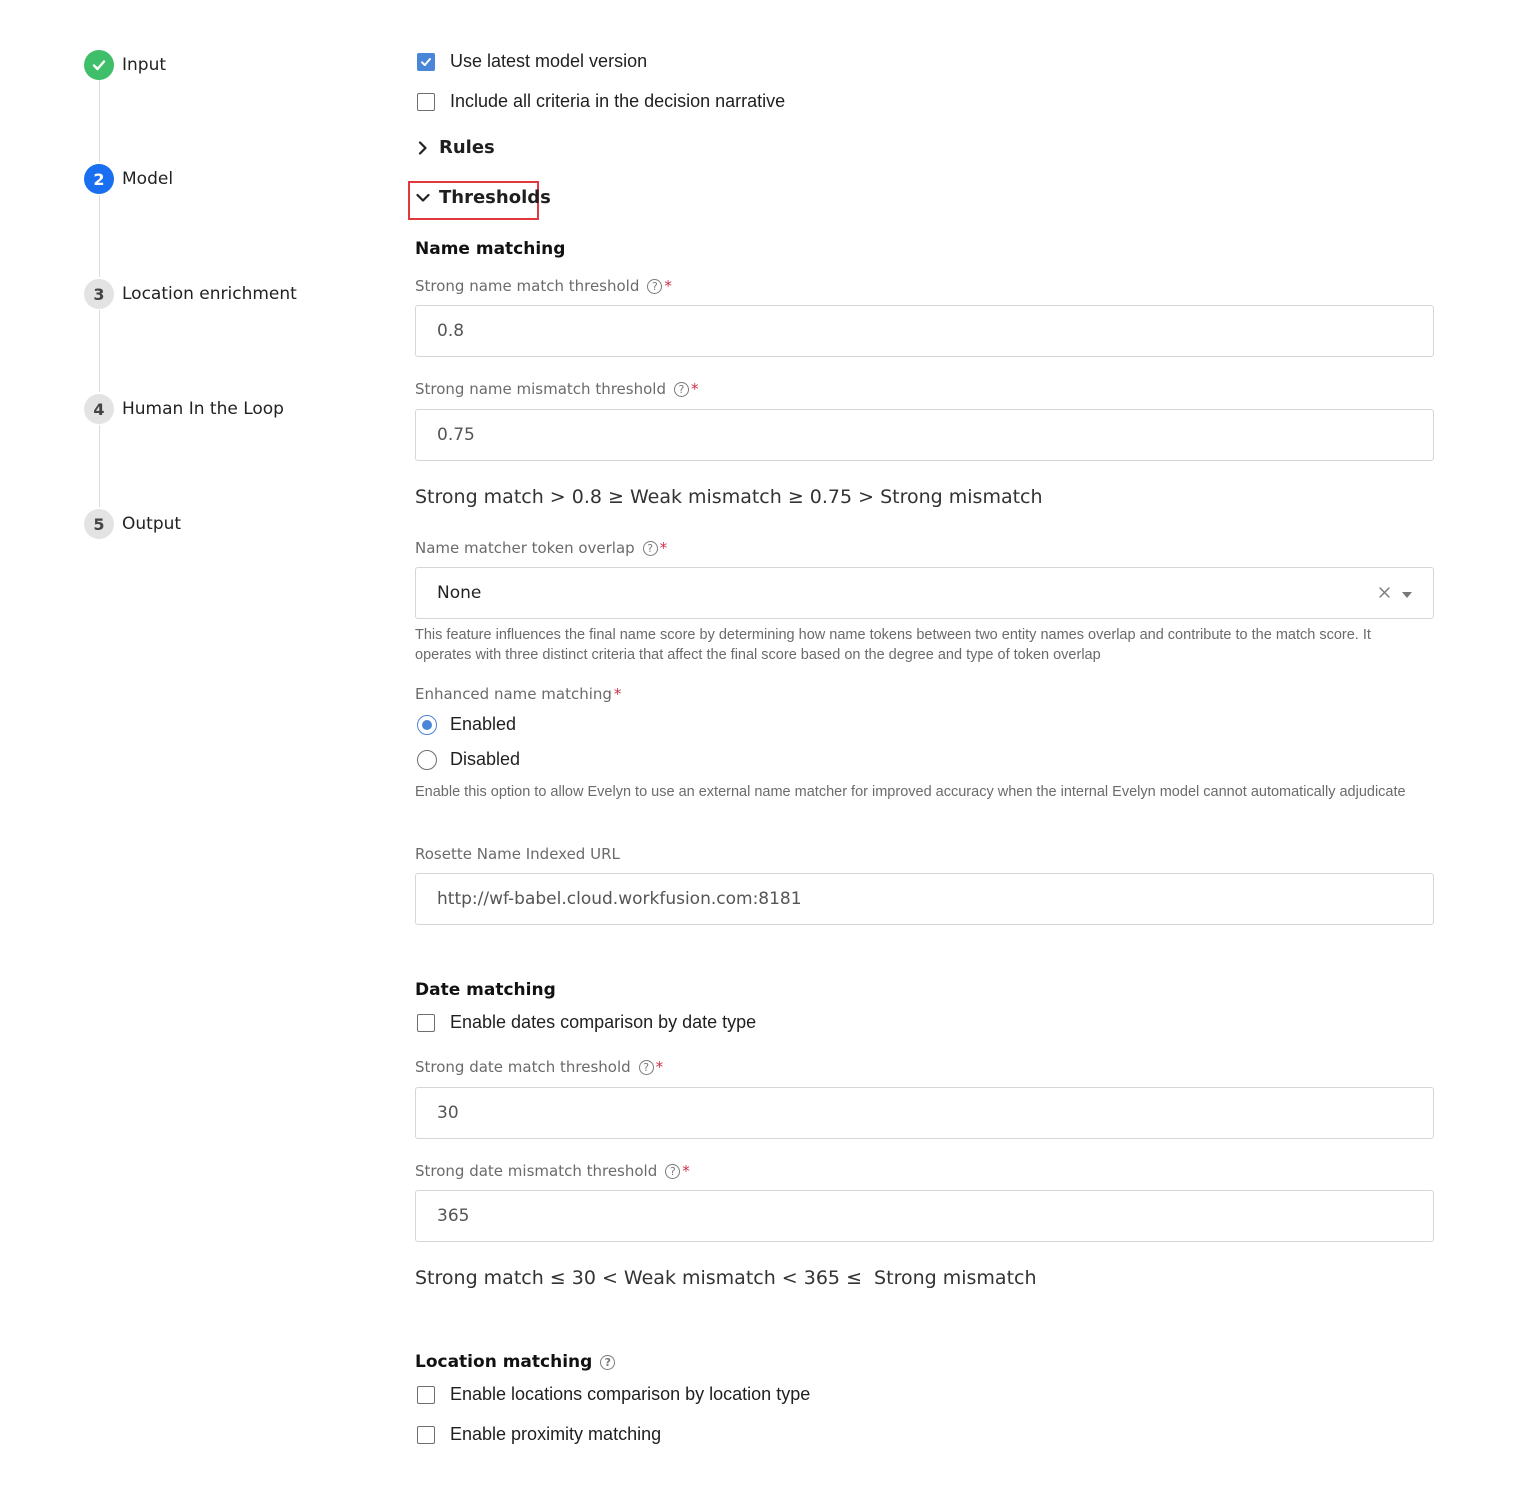  I want to click on chevron-down-icon, so click(423, 198).